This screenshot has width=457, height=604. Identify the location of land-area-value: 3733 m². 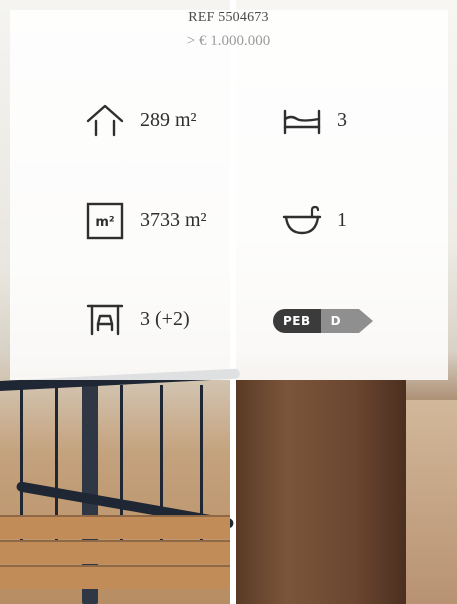
(173, 220).